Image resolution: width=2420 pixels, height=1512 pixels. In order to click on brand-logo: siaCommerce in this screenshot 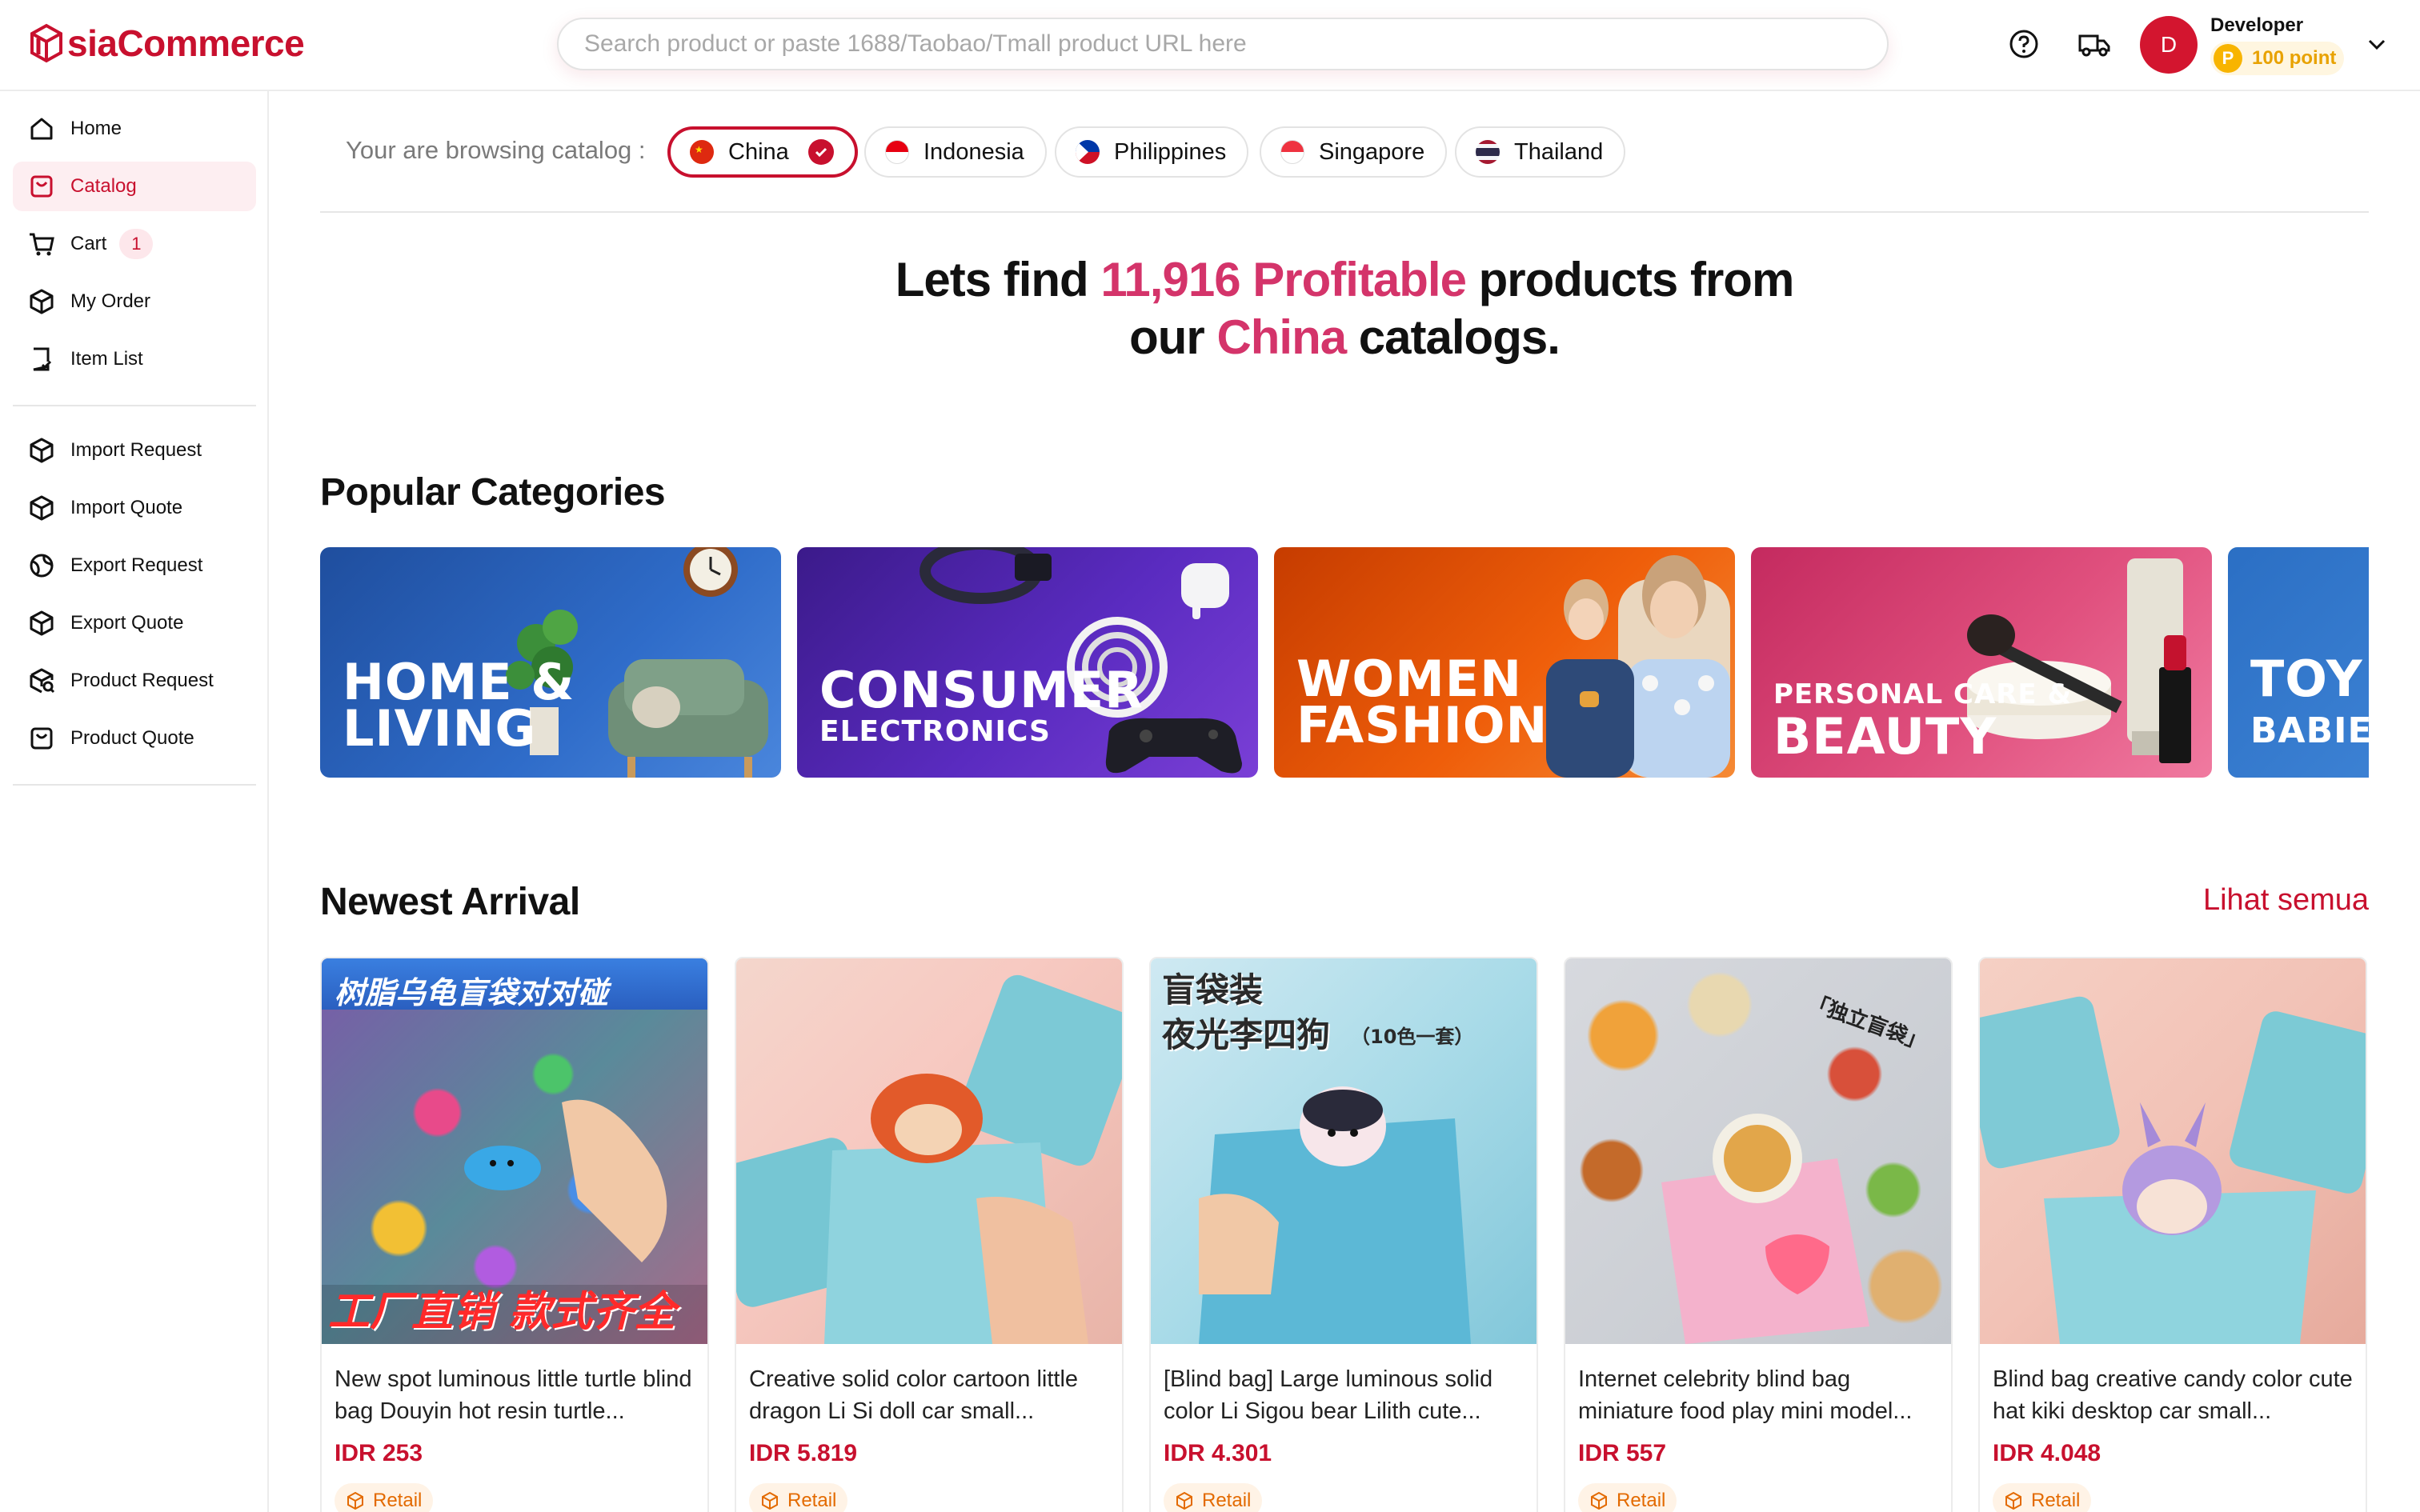, I will do `click(166, 43)`.